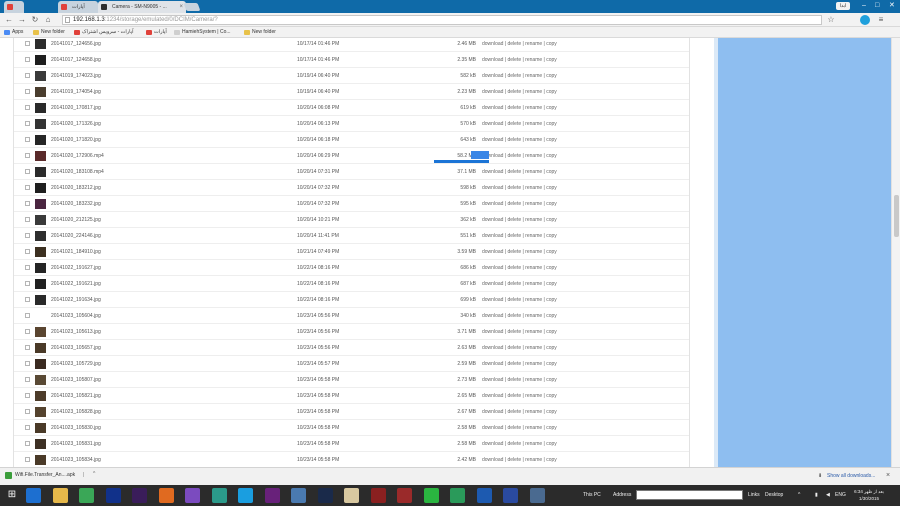 The height and width of the screenshot is (506, 900). What do you see at coordinates (828, 495) in the screenshot?
I see `volume-icon: ◀` at bounding box center [828, 495].